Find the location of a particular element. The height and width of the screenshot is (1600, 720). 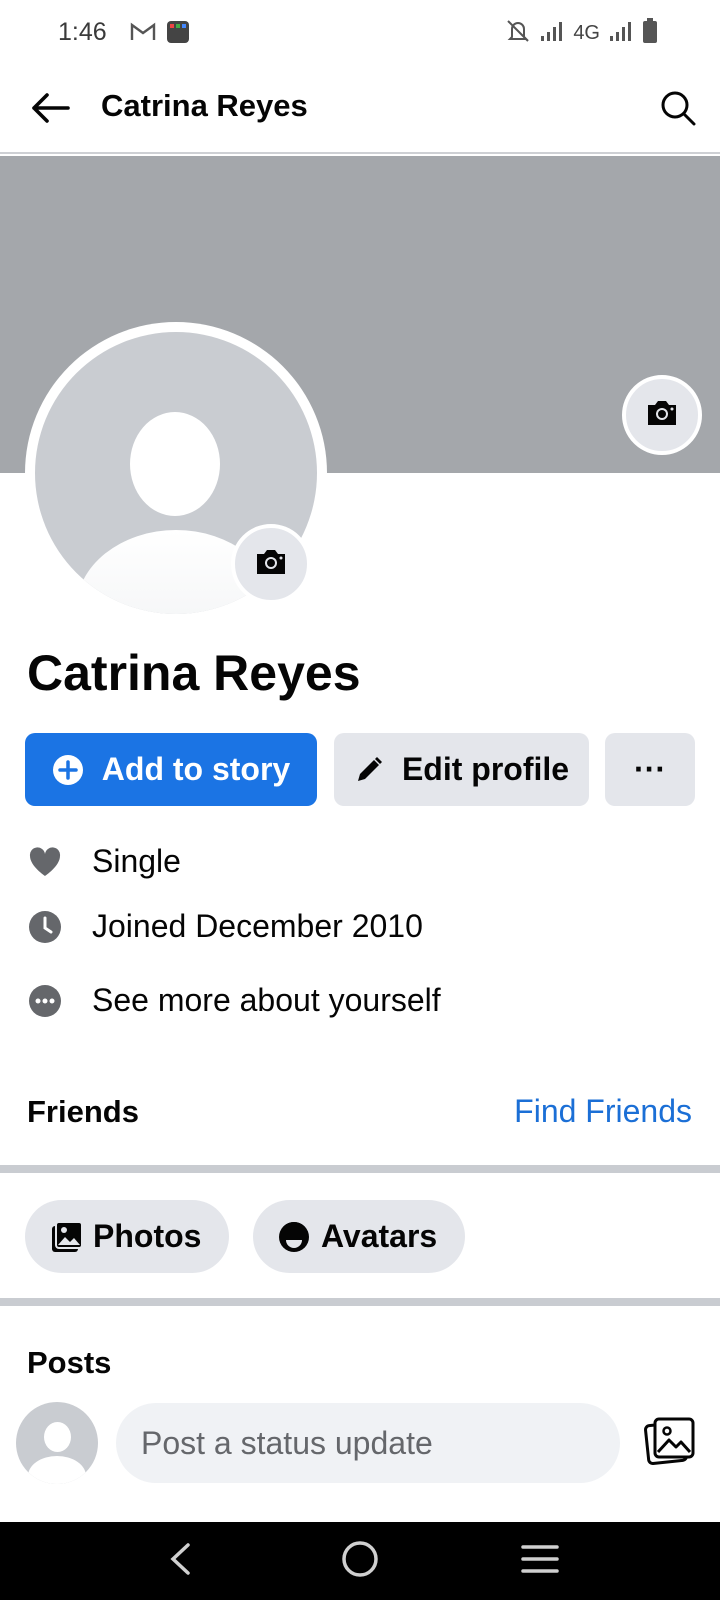

search-icon is located at coordinates (678, 110).